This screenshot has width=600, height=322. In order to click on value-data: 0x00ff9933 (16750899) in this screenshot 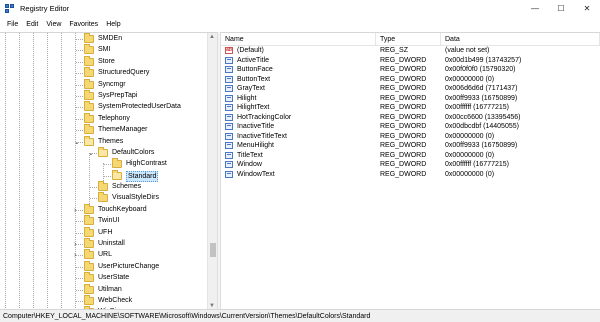, I will do `click(481, 145)`.